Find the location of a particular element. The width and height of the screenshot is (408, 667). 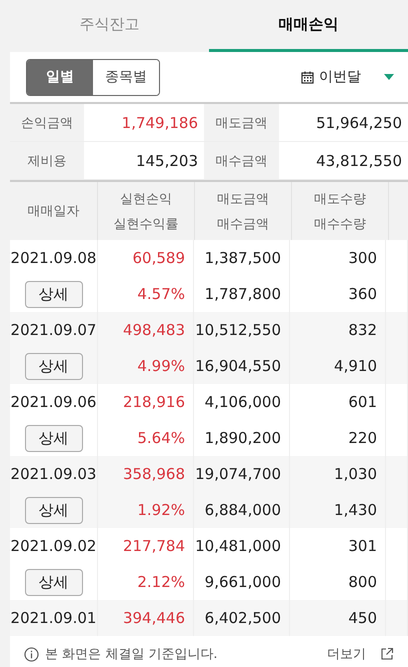

date-cell-text: 2021.09.01 is located at coordinates (53, 618).